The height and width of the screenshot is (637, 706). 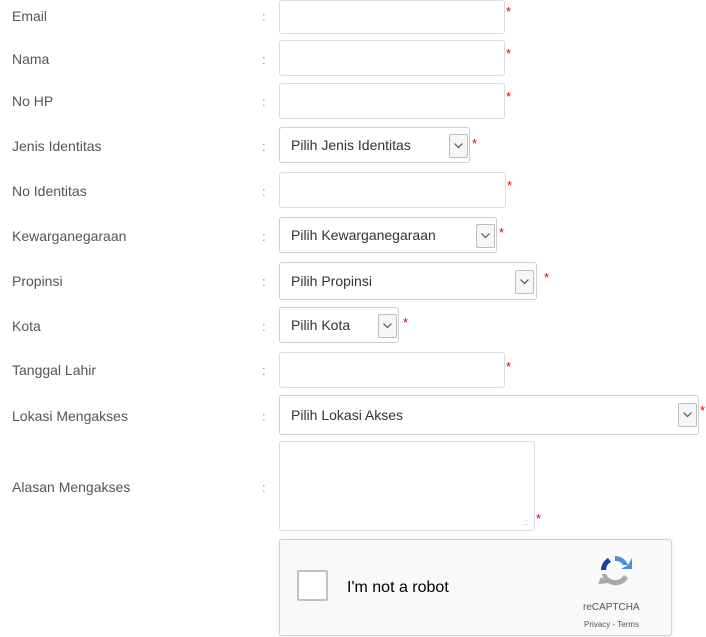 I want to click on email-label: Email, so click(x=30, y=16).